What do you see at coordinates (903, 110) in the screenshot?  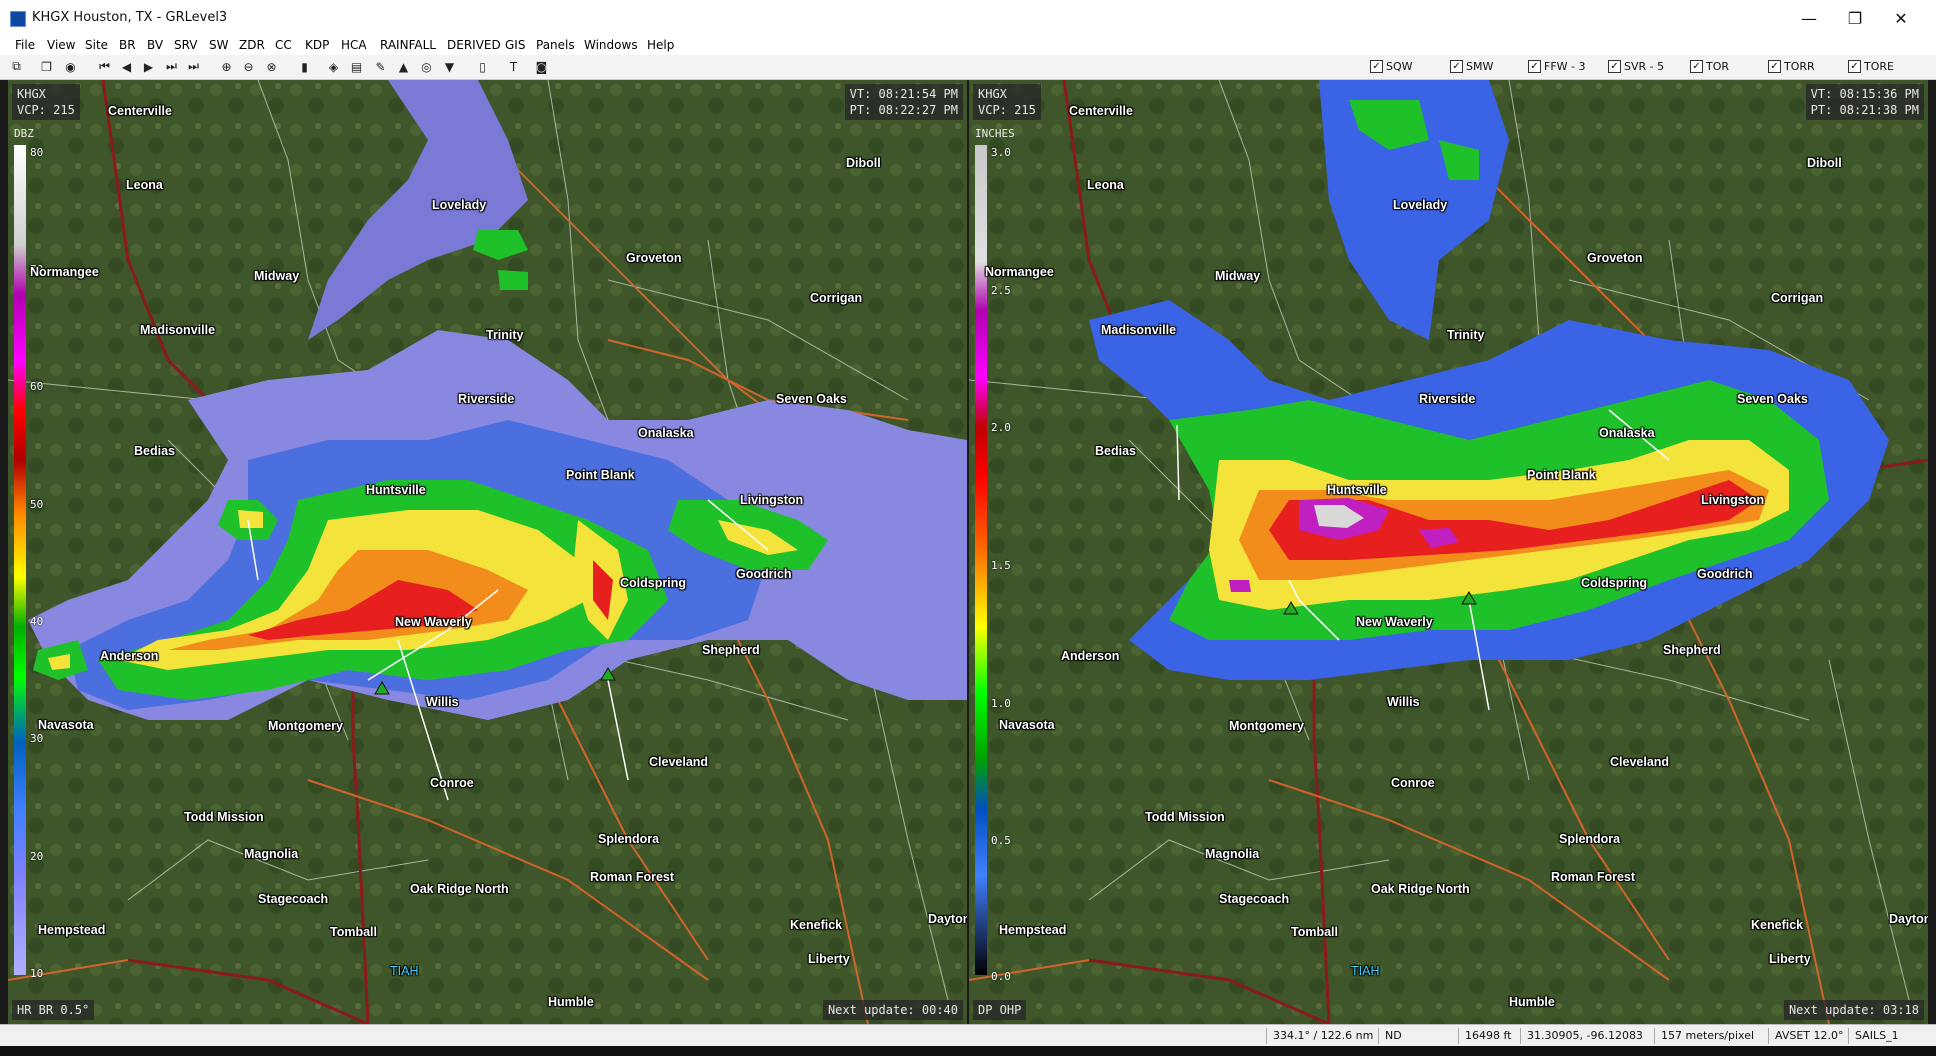 I see `process-time: PT: 08:22:27 PM` at bounding box center [903, 110].